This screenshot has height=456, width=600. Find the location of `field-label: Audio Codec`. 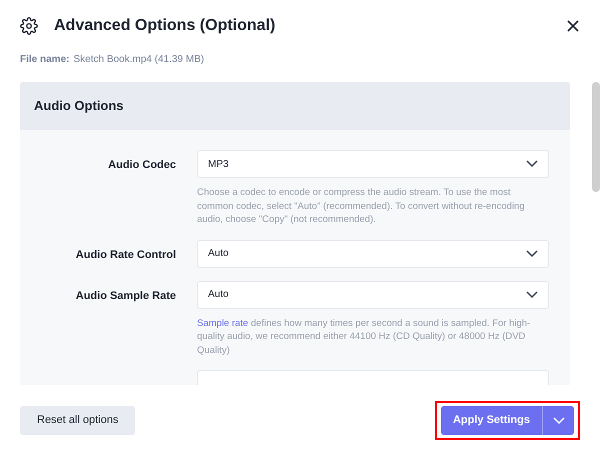

field-label: Audio Codec is located at coordinates (142, 165).